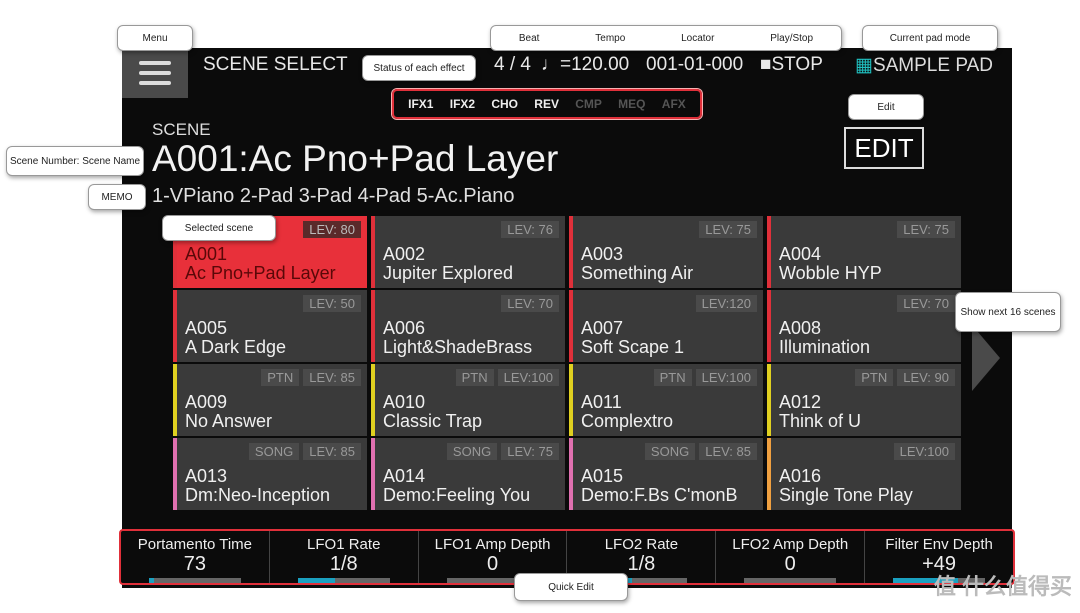  What do you see at coordinates (457, 495) in the screenshot?
I see `scene-pad-name: Demo:Feeling You` at bounding box center [457, 495].